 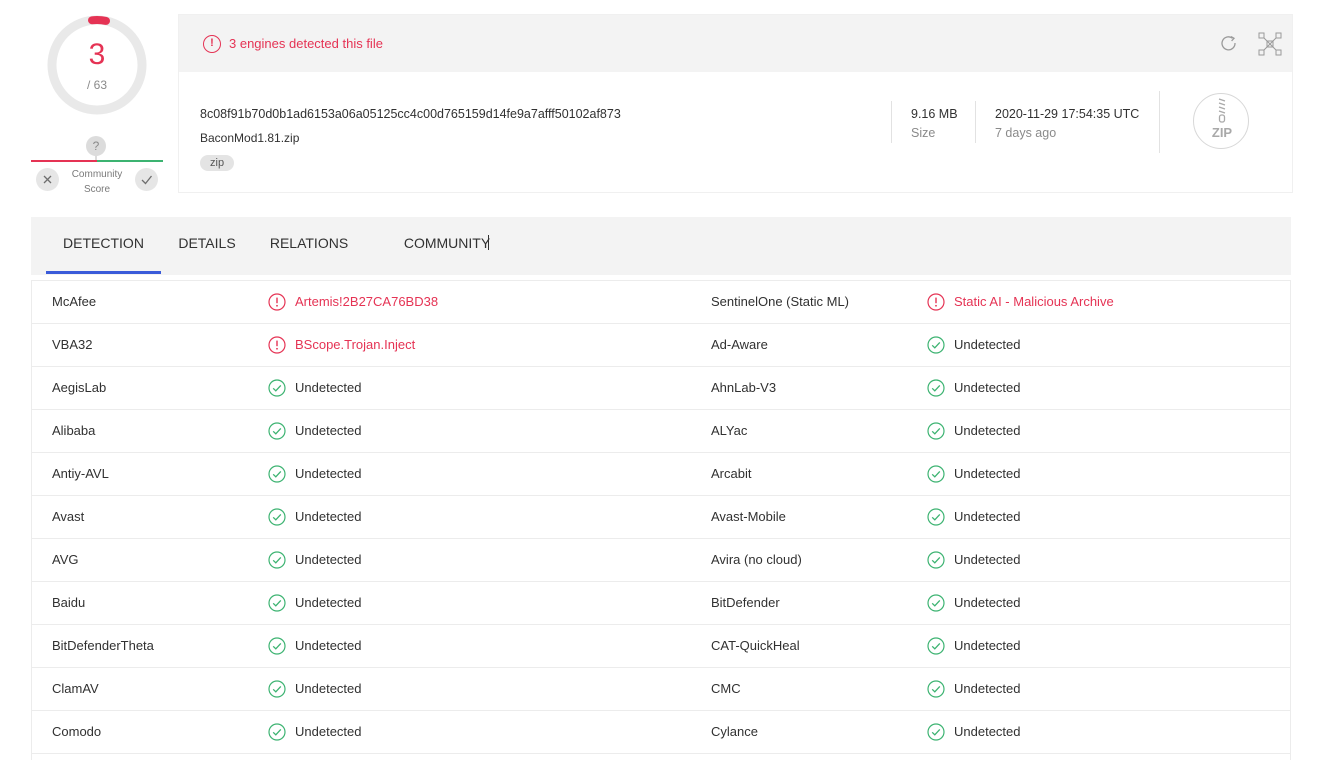 What do you see at coordinates (1270, 44) in the screenshot?
I see `similar-files-icon` at bounding box center [1270, 44].